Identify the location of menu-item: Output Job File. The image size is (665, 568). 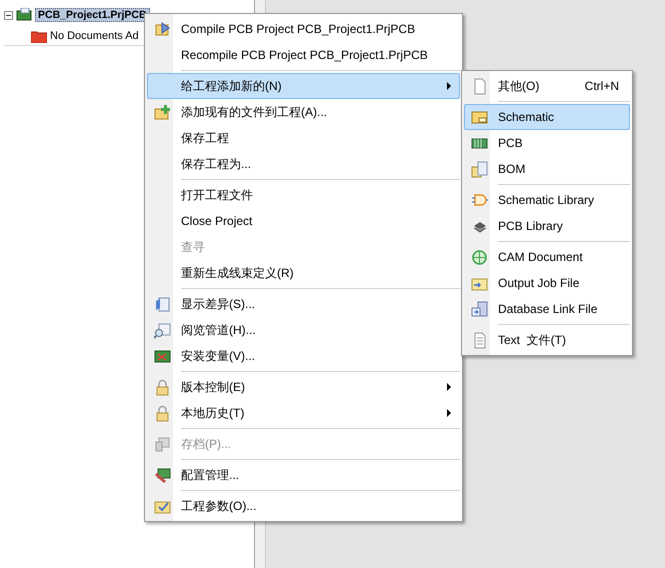
(547, 283).